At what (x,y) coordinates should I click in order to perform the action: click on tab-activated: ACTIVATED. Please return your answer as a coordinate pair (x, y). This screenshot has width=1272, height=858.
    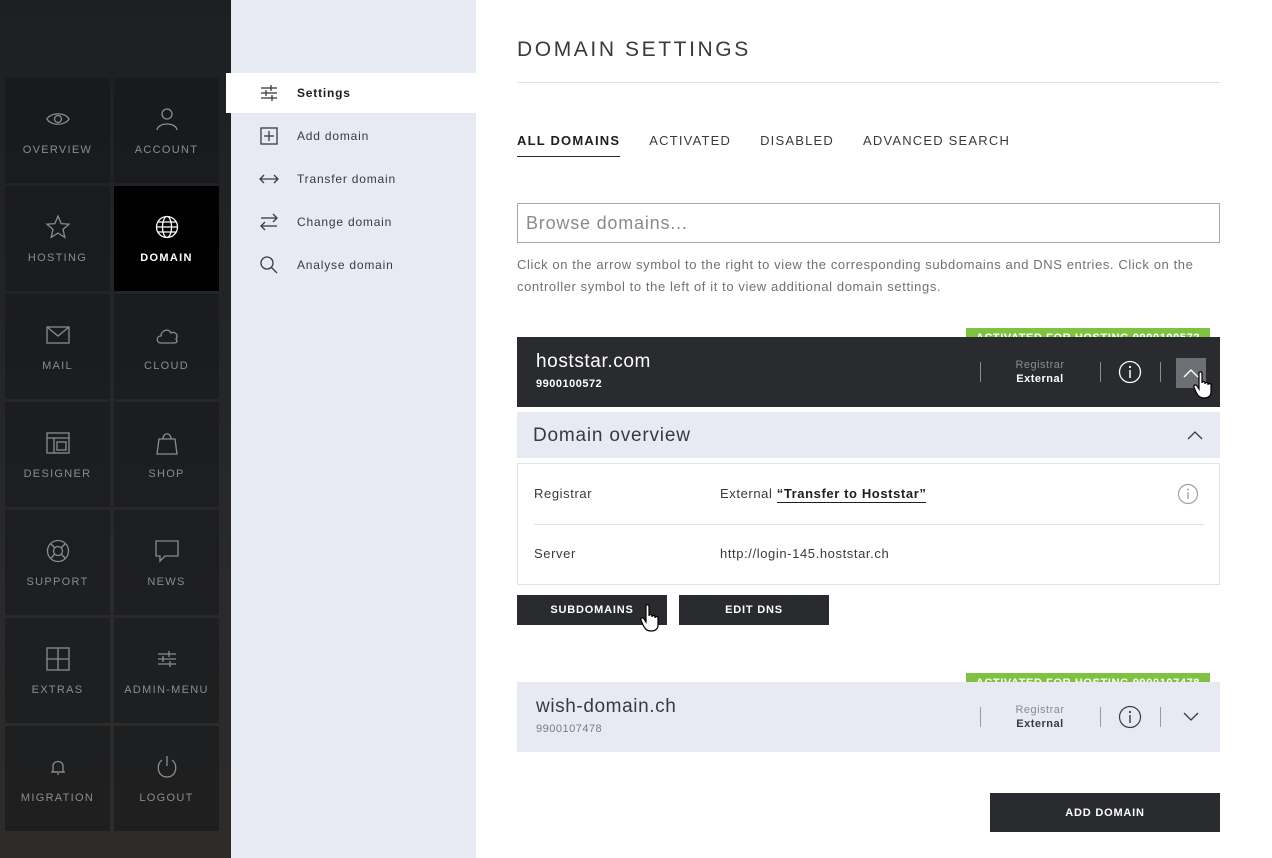
    Looking at the image, I should click on (690, 145).